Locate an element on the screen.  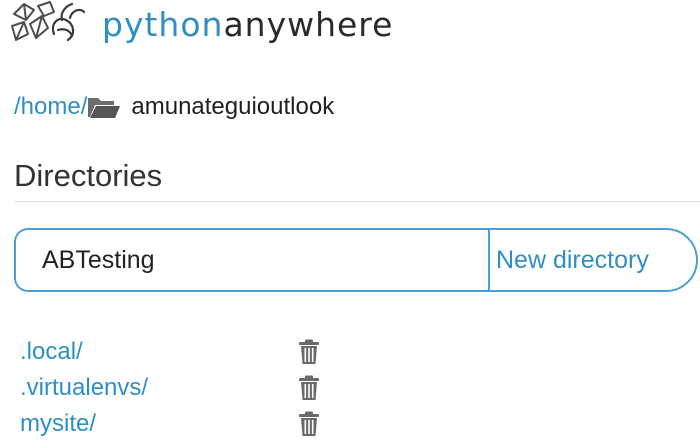
list-item: .virtualenvs/ is located at coordinates (180, 388).